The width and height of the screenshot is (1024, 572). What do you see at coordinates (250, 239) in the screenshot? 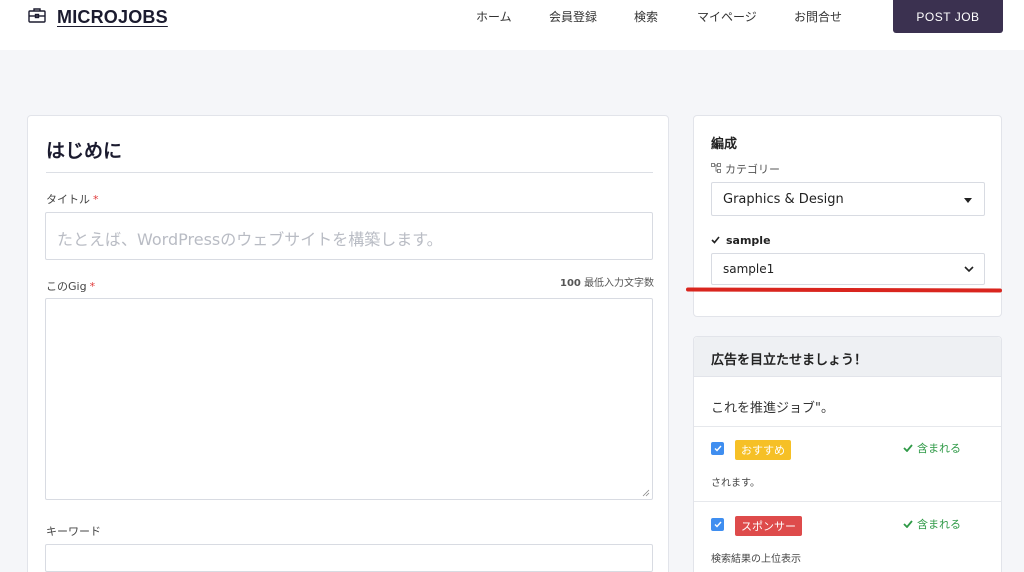
I see `title-placeholder: たとえば、WordPressのウェブサイトを構築します。` at bounding box center [250, 239].